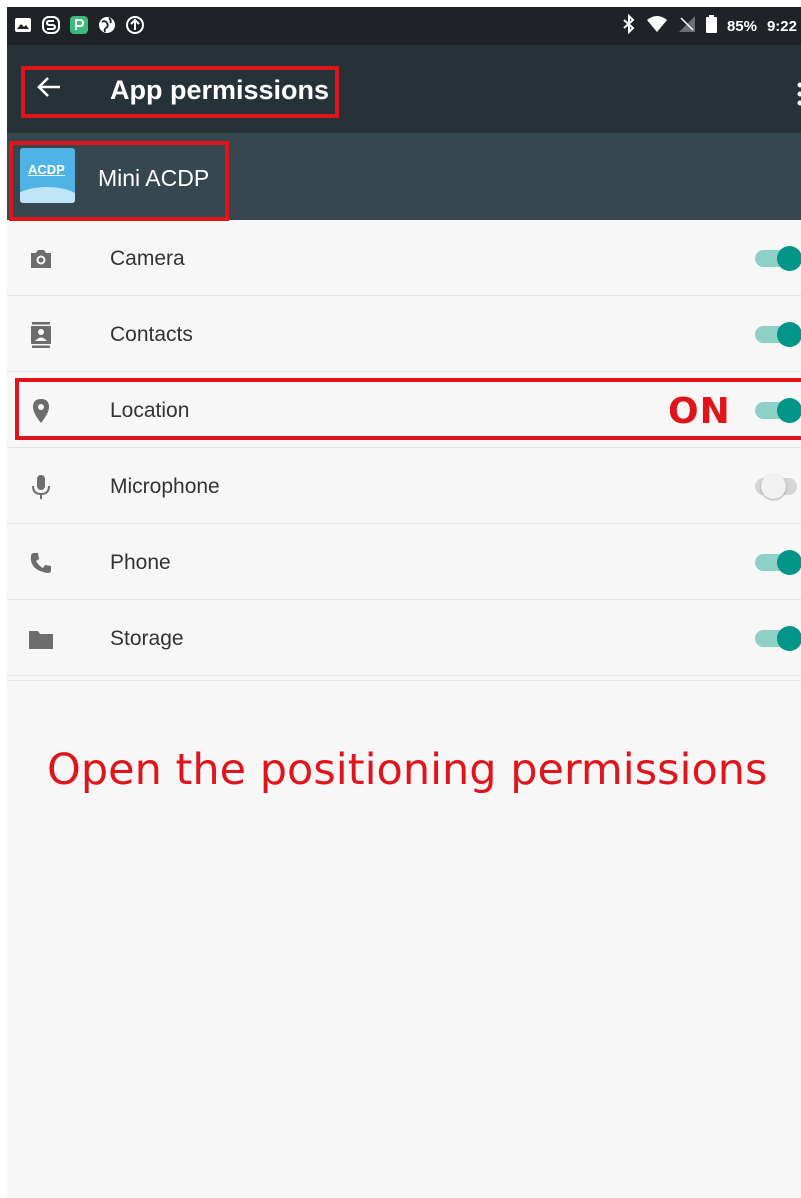 The height and width of the screenshot is (1198, 801). Describe the element at coordinates (147, 638) in the screenshot. I see `permission-label-storage: Storage` at that location.